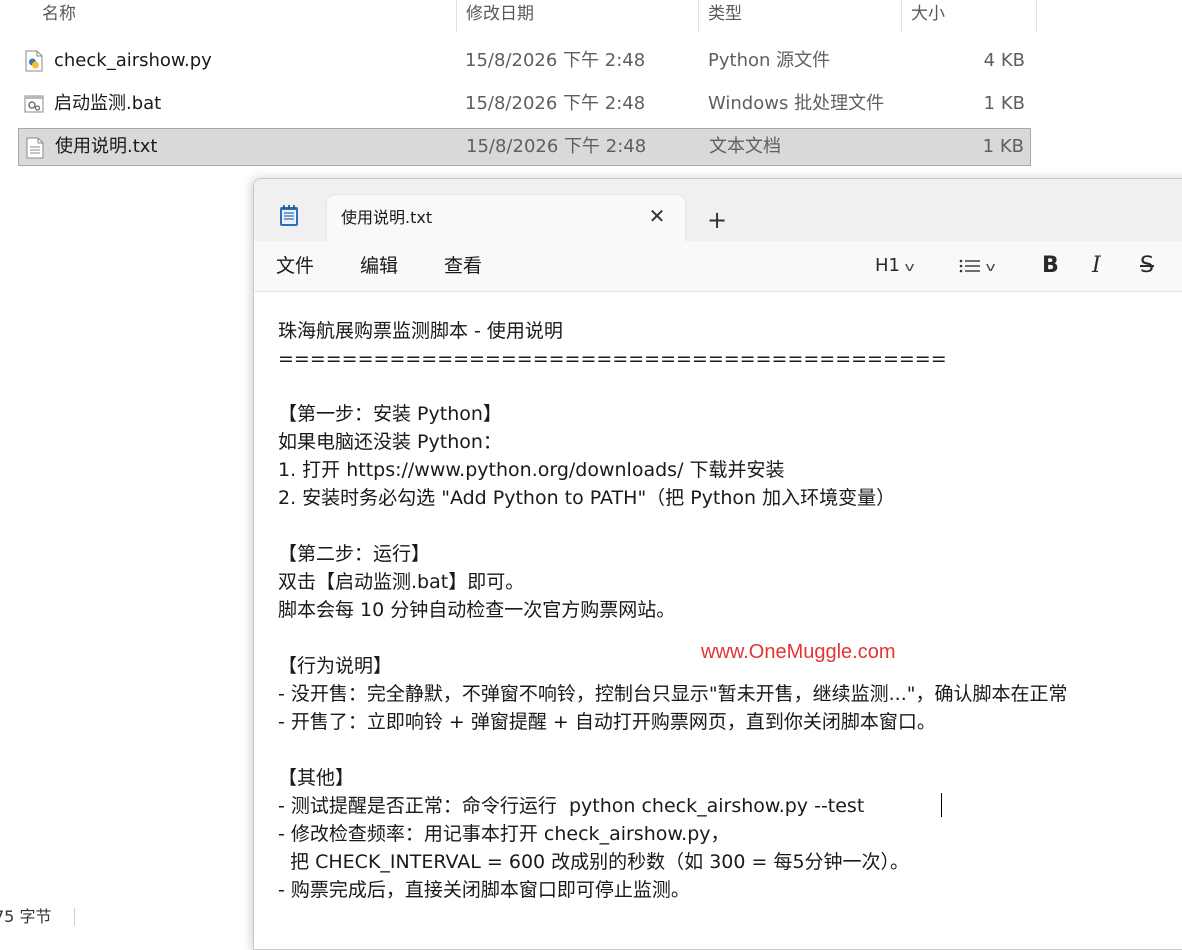  I want to click on text-line: 脚本会每 10 分钟自动检查一次官方购票网站。, so click(477, 610).